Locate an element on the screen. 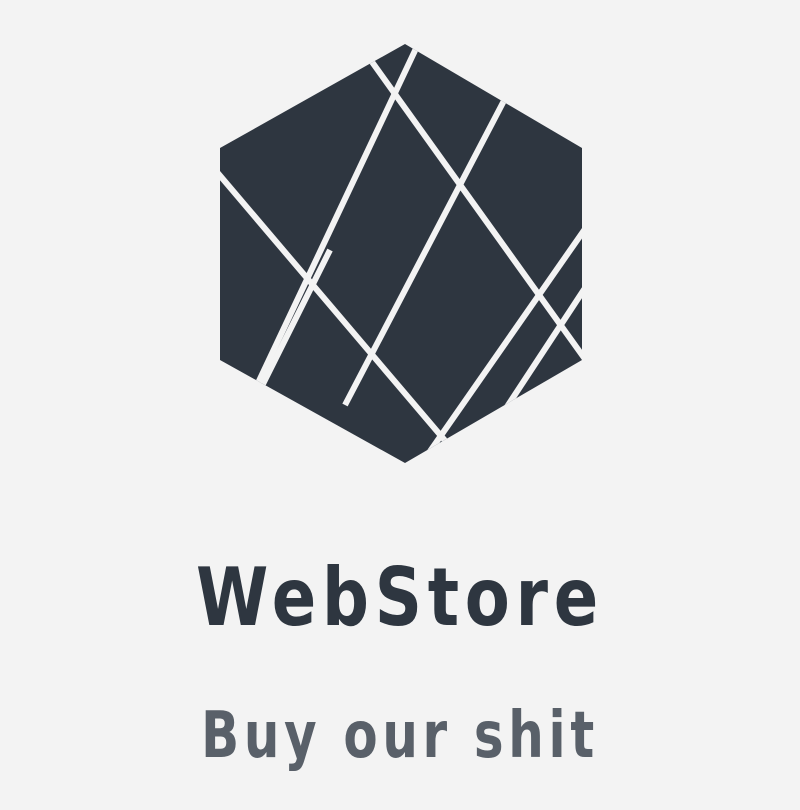  brand-name: WebStore is located at coordinates (400, 597).